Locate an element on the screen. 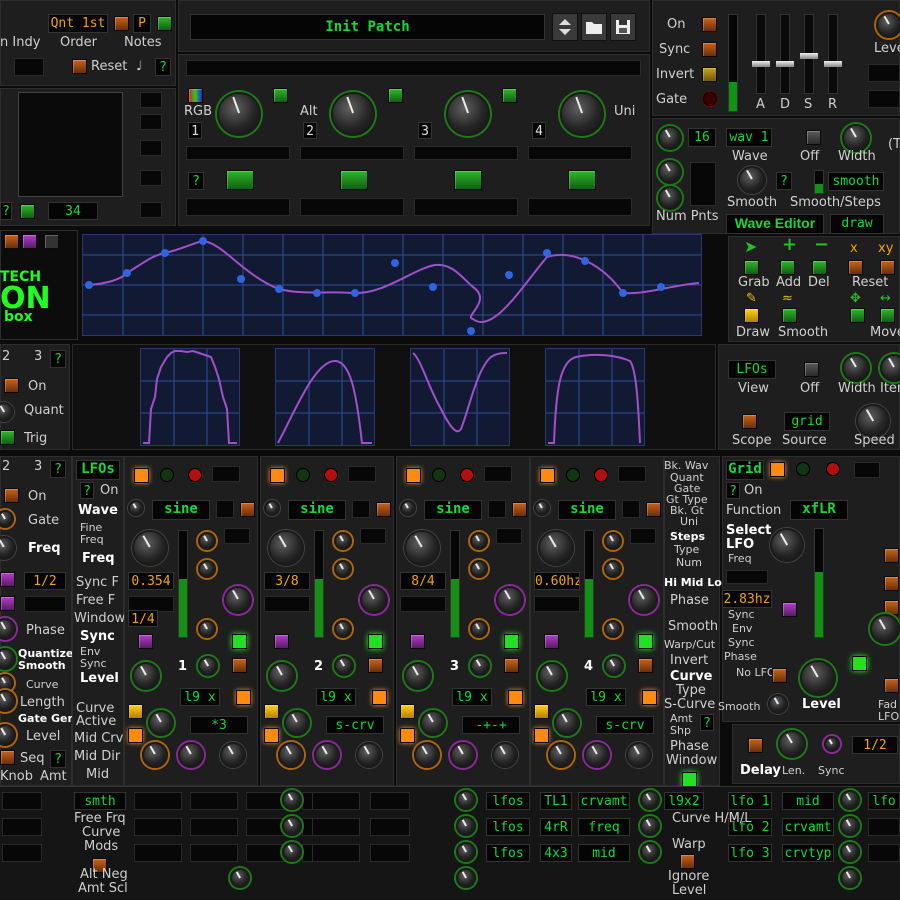 The height and width of the screenshot is (900, 900). lfo-3-mid-crv-knob is located at coordinates (427, 755).